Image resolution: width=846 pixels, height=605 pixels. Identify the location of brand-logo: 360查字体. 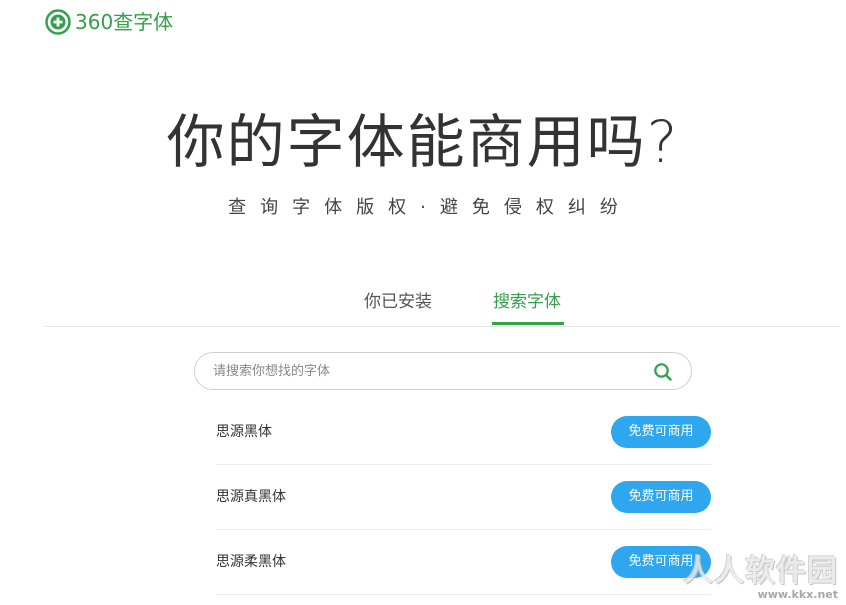
(109, 22).